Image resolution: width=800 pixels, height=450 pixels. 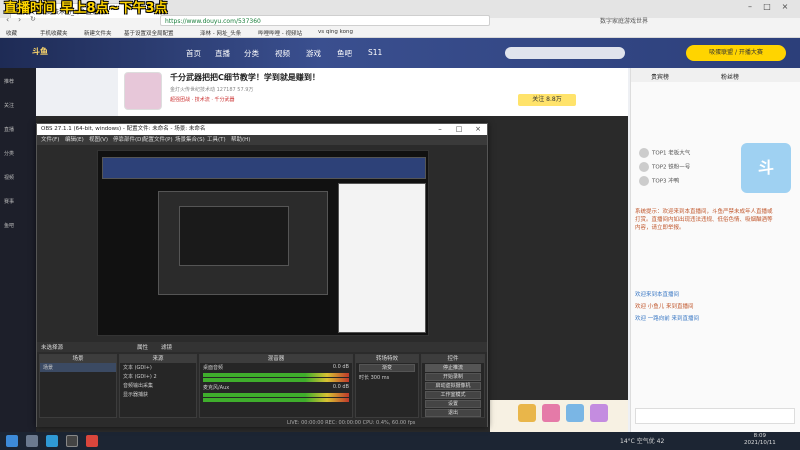 I want to click on source-item: 显示器捕获, so click(x=158, y=394).